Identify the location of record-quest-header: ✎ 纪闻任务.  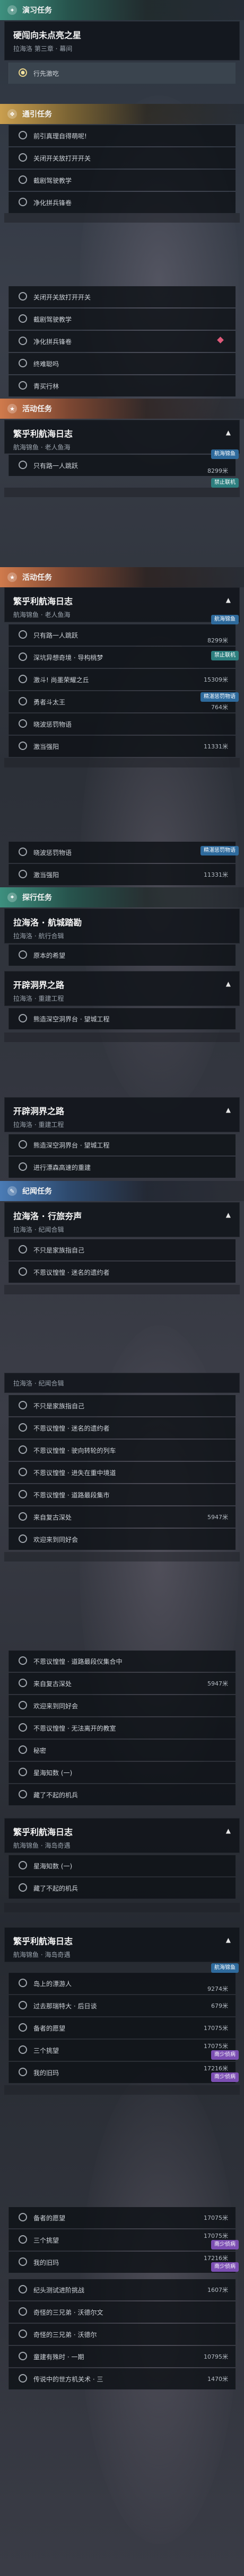
(122, 1191).